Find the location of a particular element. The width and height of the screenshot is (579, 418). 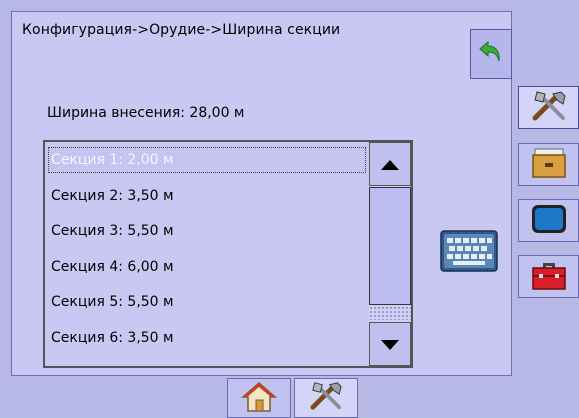

toolbox-icon is located at coordinates (549, 277).